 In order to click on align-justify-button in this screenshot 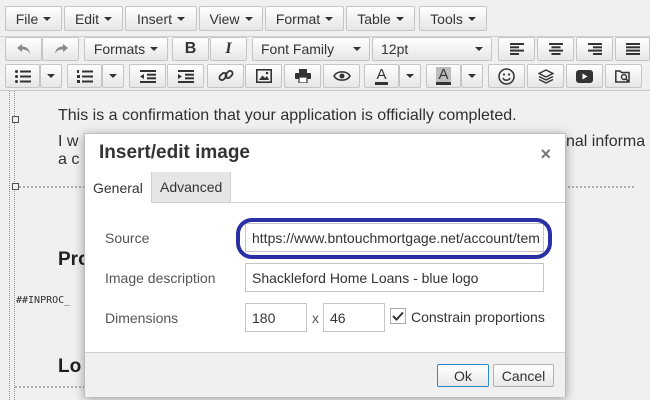, I will do `click(632, 49)`.